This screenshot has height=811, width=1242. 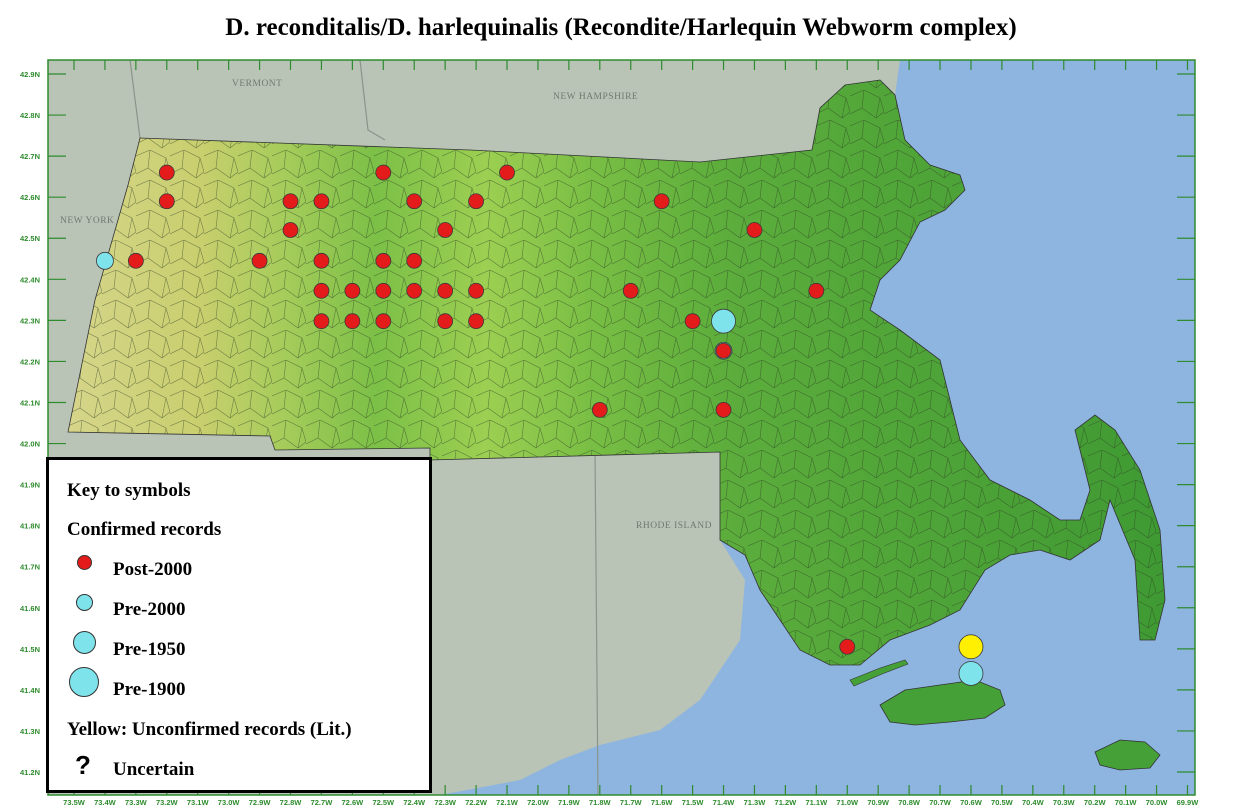 What do you see at coordinates (1157, 802) in the screenshot?
I see `lon-label: 70.0W` at bounding box center [1157, 802].